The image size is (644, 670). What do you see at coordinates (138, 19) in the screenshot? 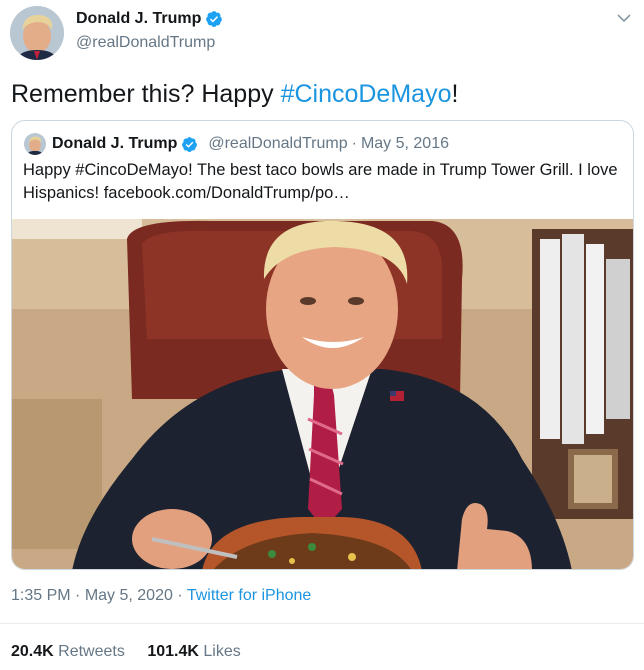
I see `author-name: Donald J. Trump` at bounding box center [138, 19].